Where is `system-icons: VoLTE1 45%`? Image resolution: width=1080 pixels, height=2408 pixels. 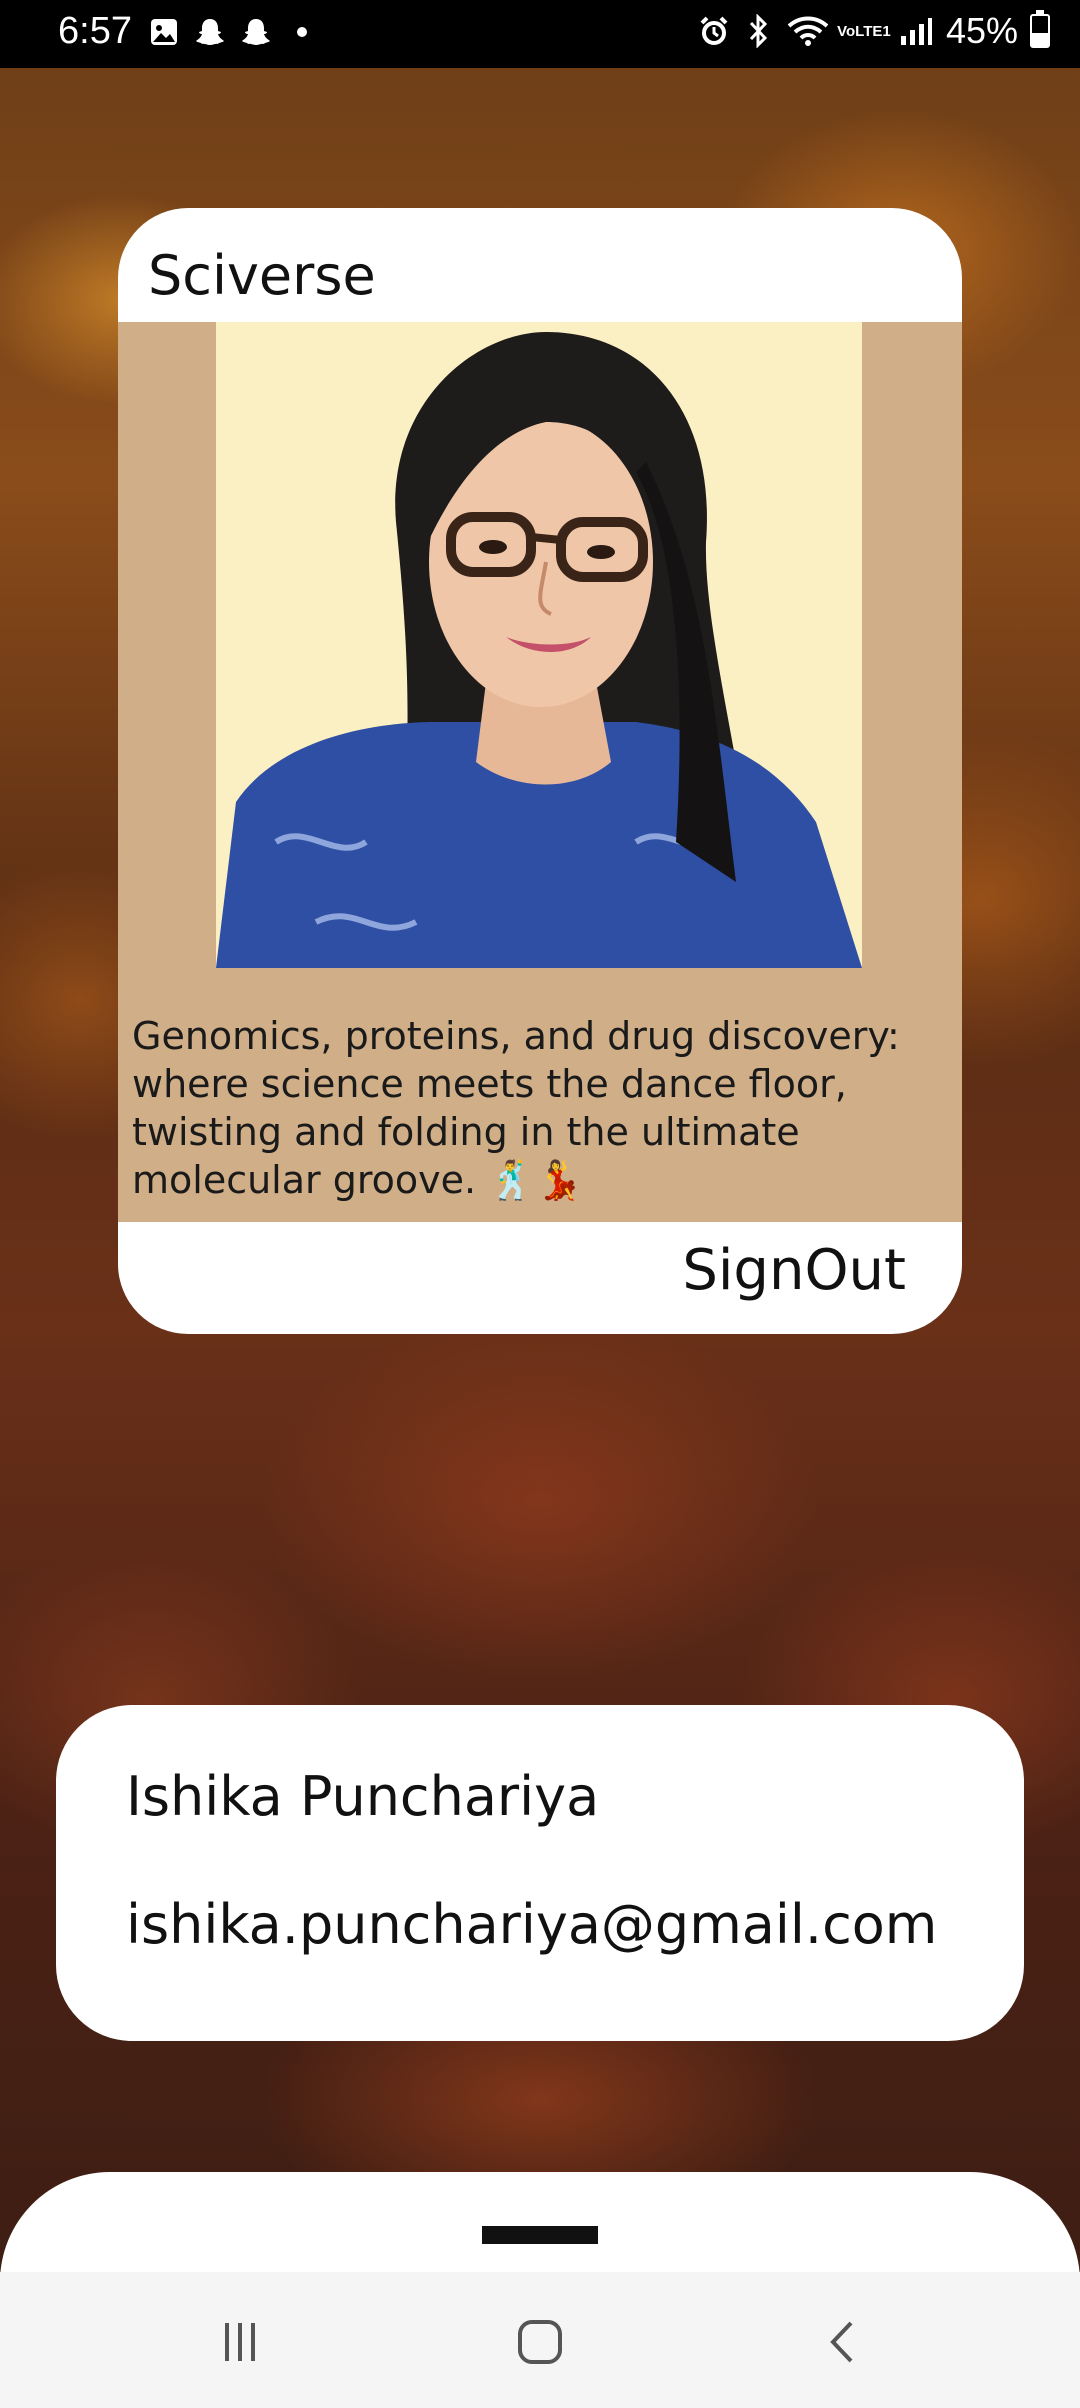 system-icons: VoLTE1 45% is located at coordinates (874, 31).